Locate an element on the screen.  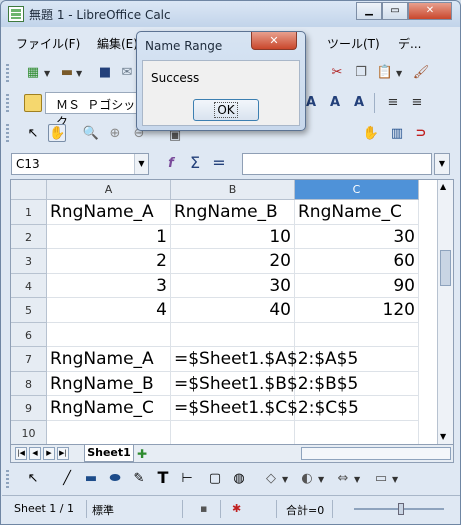
next-sheet-icon: ▶ is located at coordinates (49, 453).